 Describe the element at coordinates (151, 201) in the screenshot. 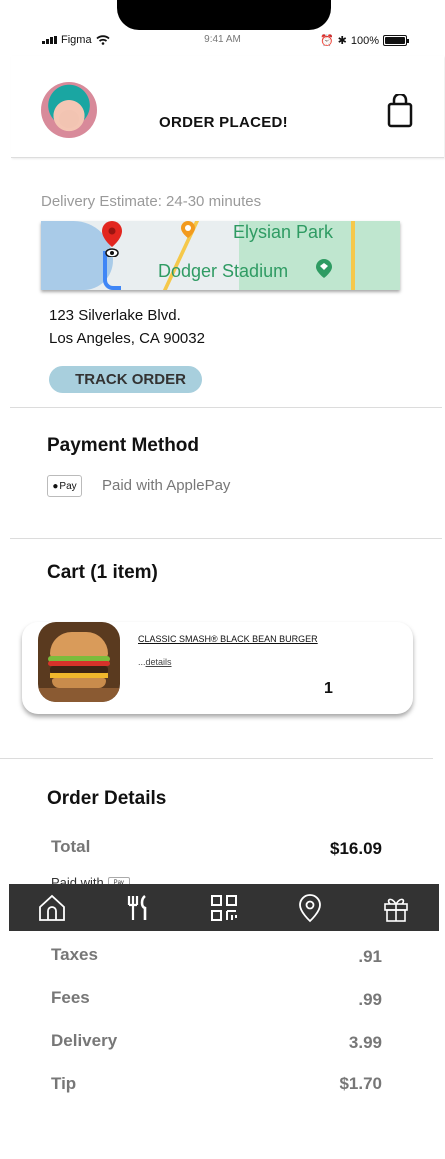

I see `delivery-estimate: Delivery Estimate: 24-30 minutes` at that location.